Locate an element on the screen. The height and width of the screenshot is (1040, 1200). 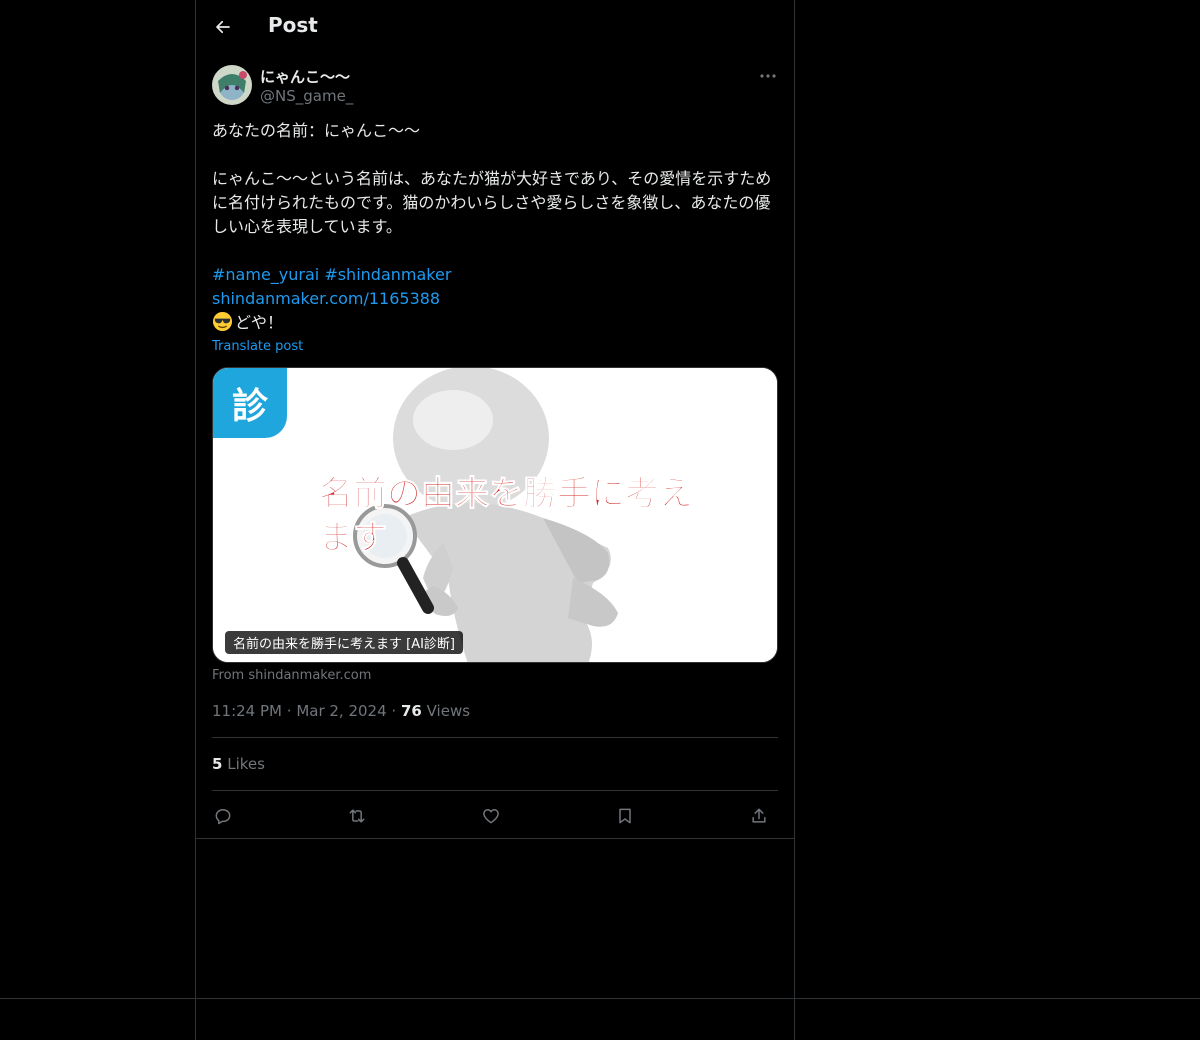
shindanmaker-logo: 診 is located at coordinates (250, 403).